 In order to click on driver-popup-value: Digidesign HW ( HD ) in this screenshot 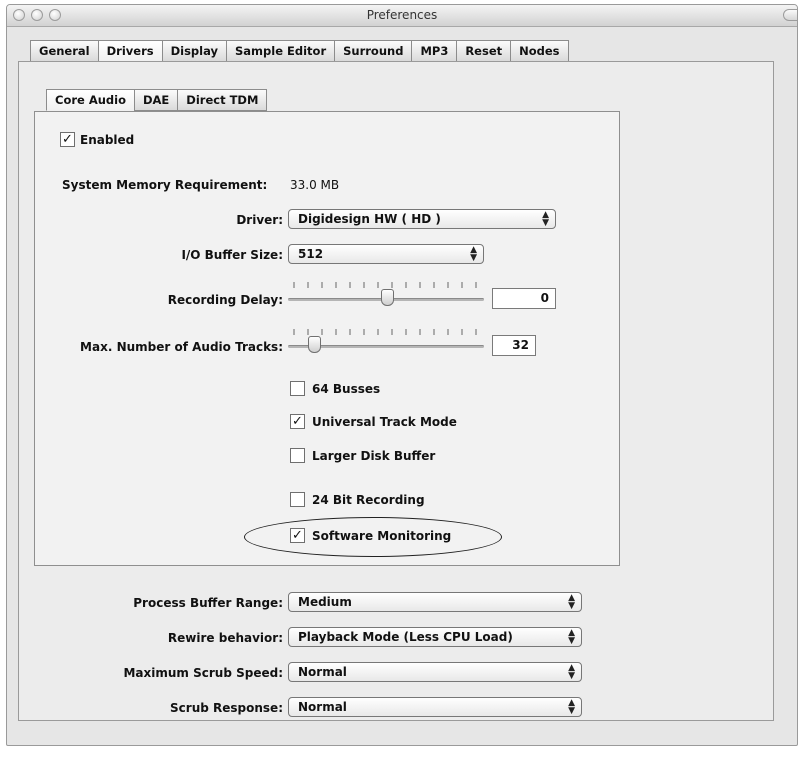, I will do `click(369, 219)`.